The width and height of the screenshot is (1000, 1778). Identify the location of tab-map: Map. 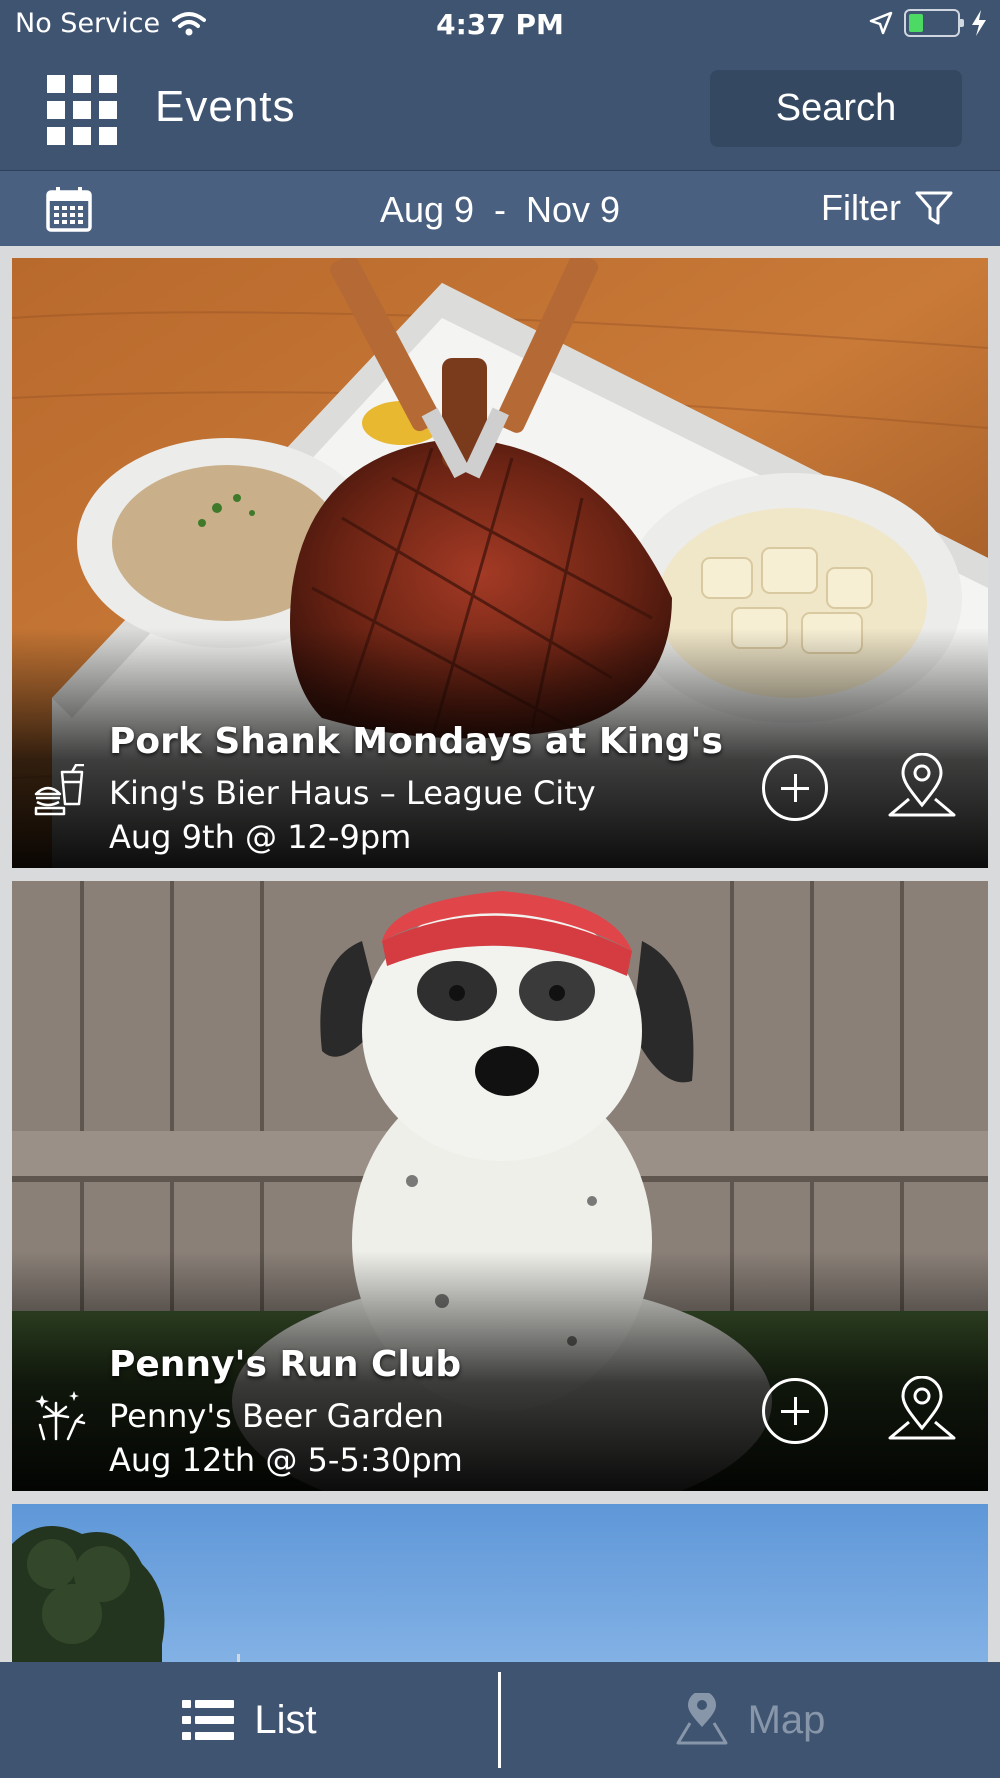
(750, 1720).